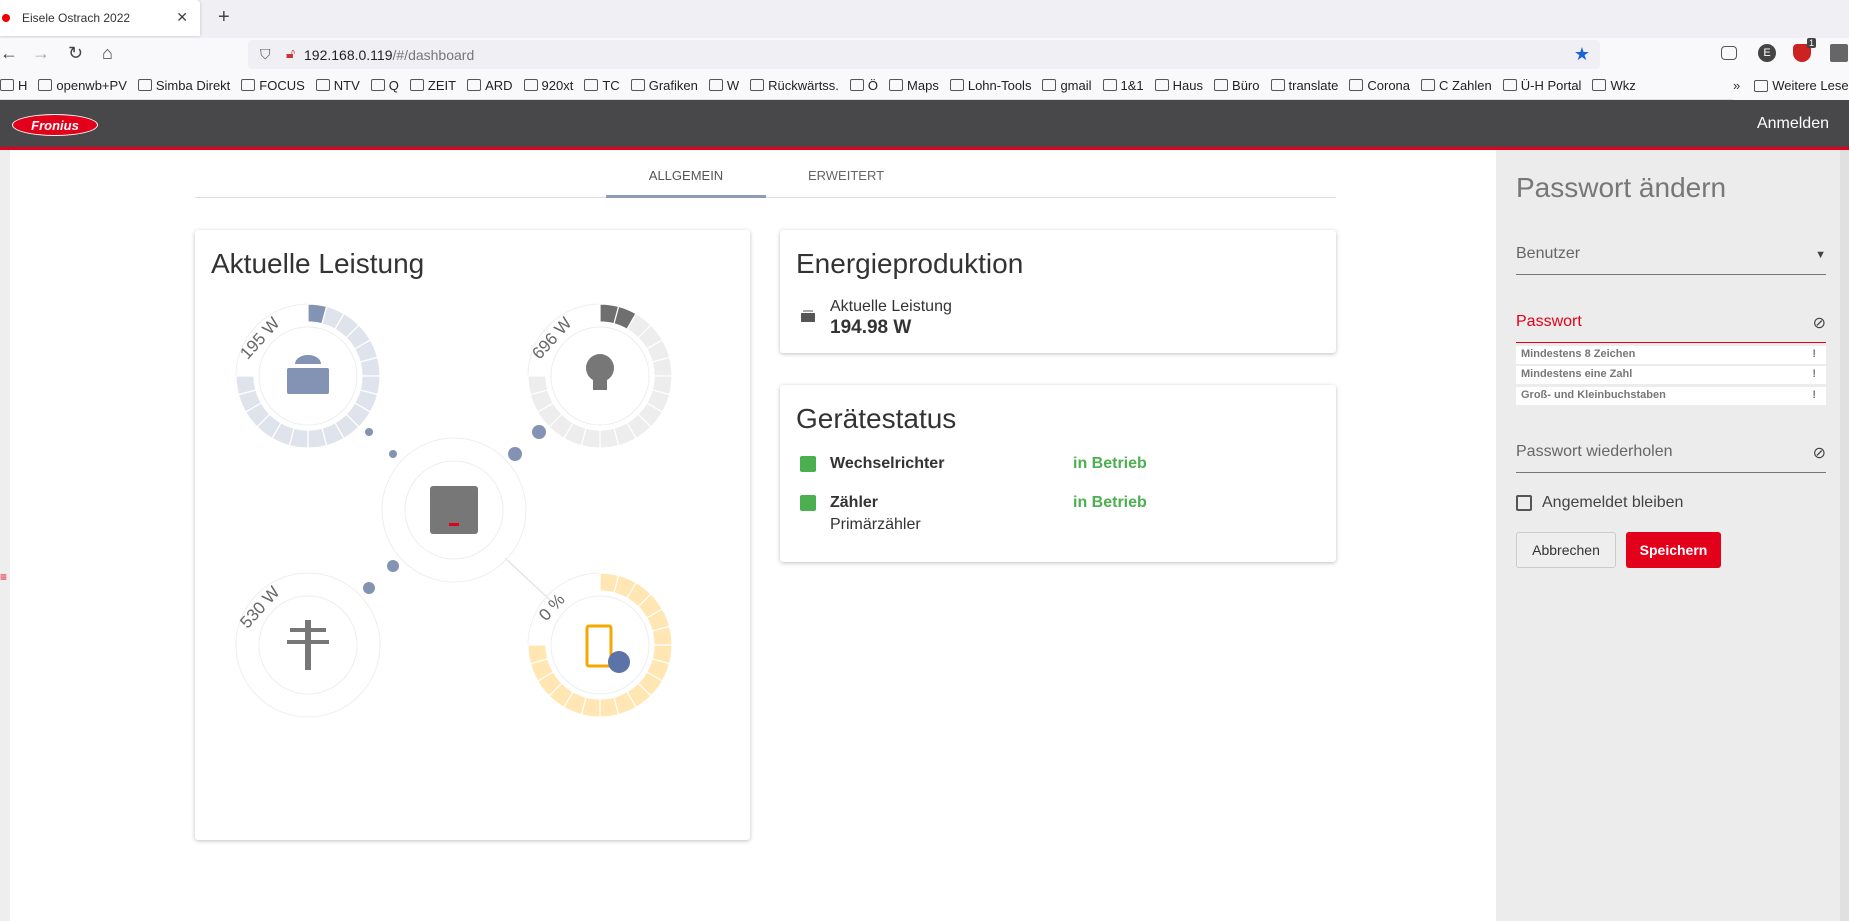 The image size is (1849, 921). I want to click on remember-checkbox: Angemeldet bleiben, so click(1599, 503).